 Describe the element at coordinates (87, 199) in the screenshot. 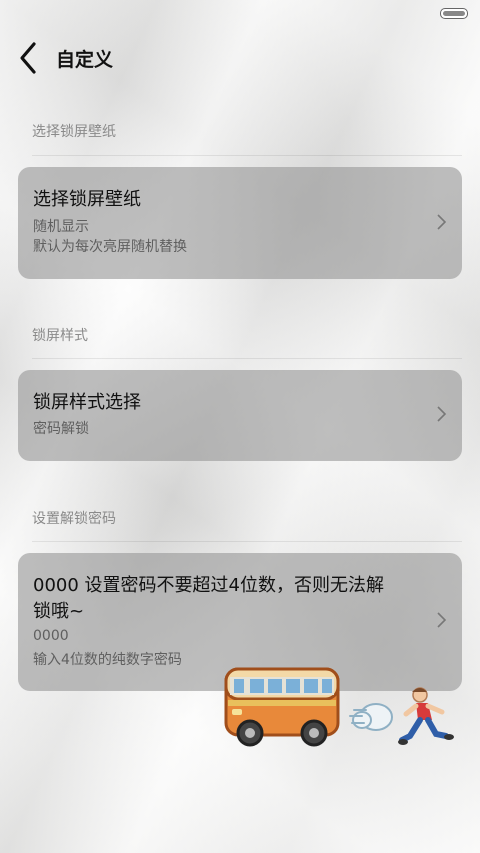

I see `card-title: 选择锁屏壁纸` at that location.